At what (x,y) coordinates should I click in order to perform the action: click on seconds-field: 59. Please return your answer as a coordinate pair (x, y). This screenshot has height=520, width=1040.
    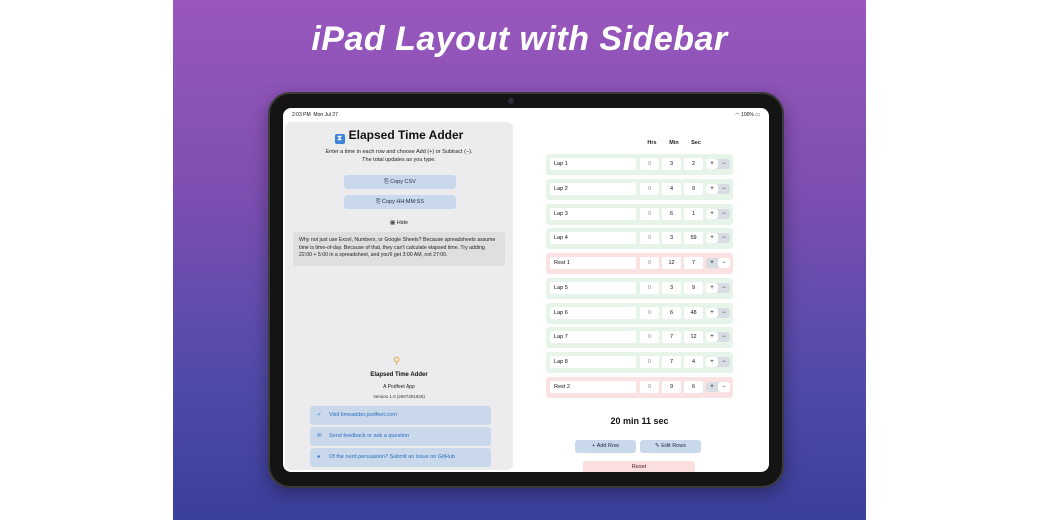
    Looking at the image, I should click on (693, 238).